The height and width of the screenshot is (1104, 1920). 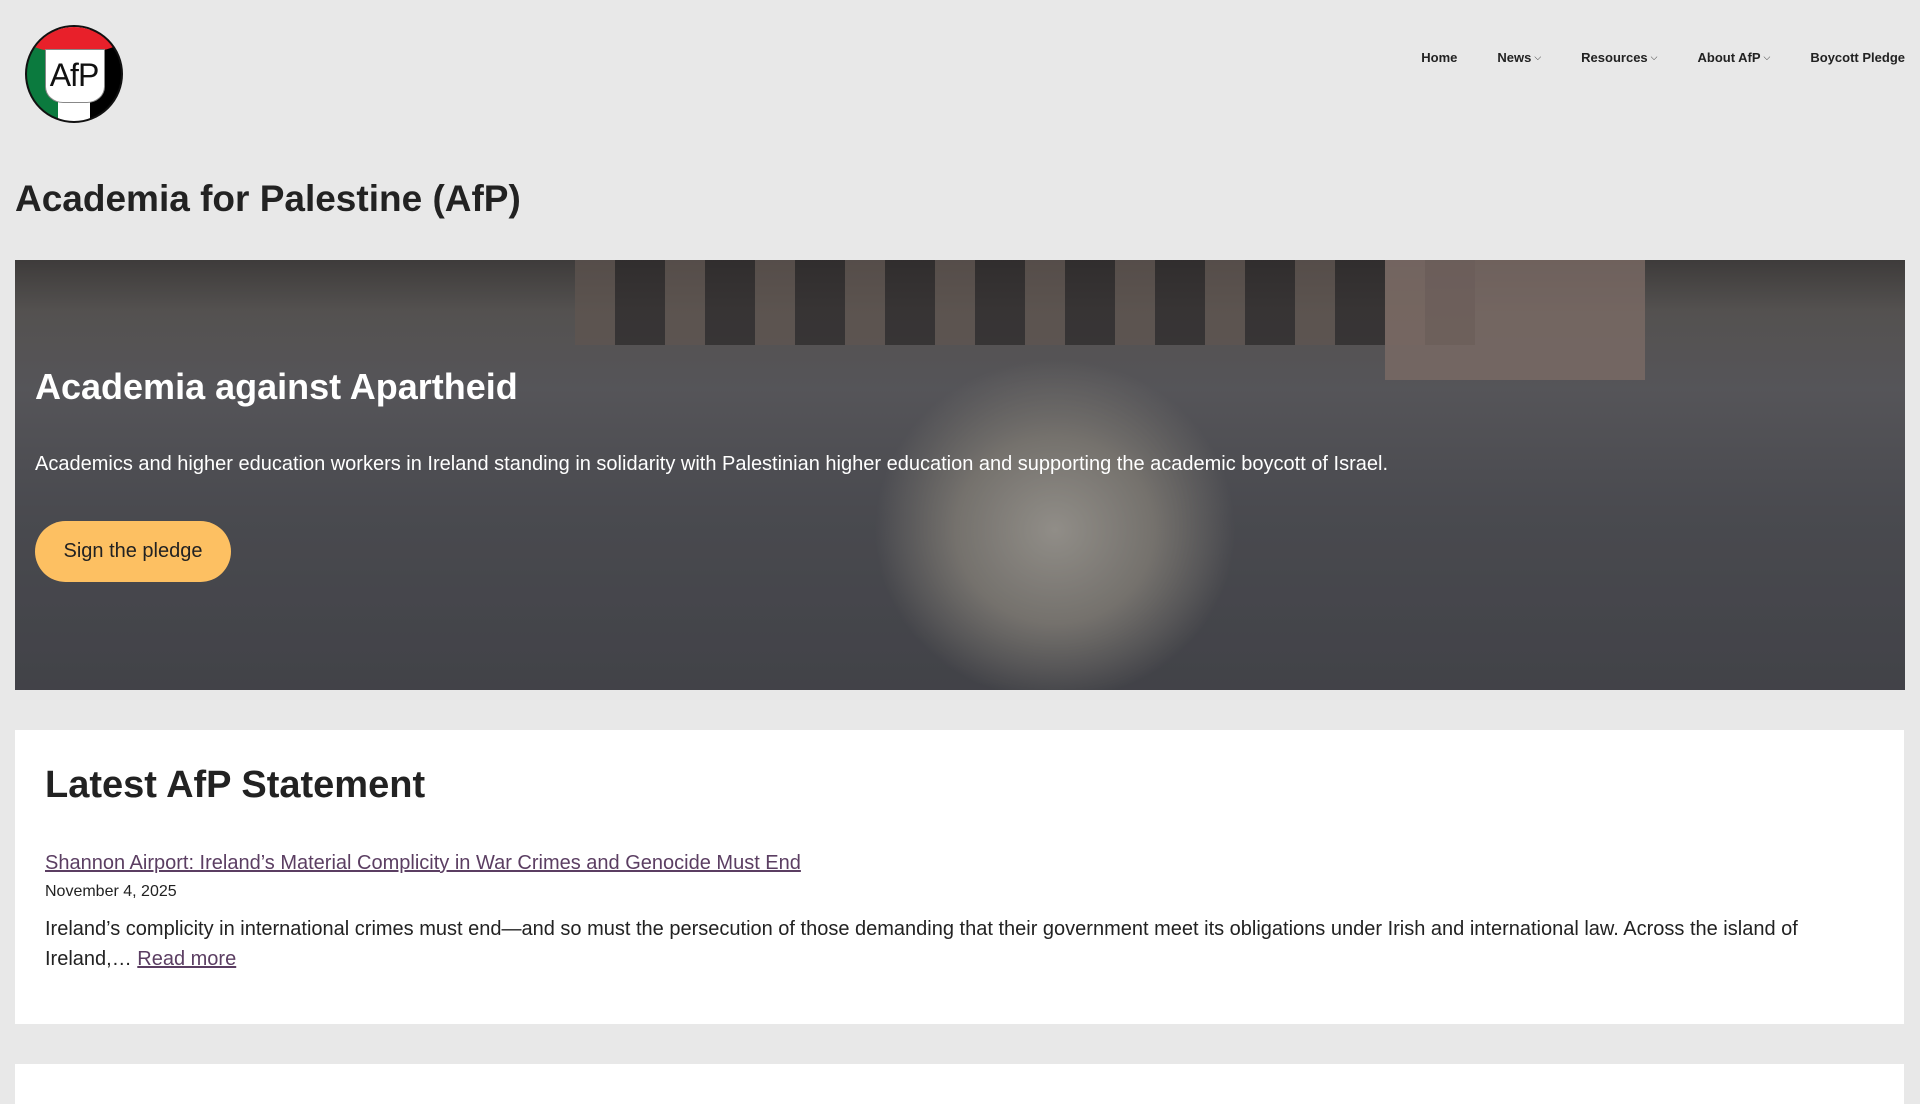 I want to click on statement-date: November 4, 2025, so click(x=111, y=891).